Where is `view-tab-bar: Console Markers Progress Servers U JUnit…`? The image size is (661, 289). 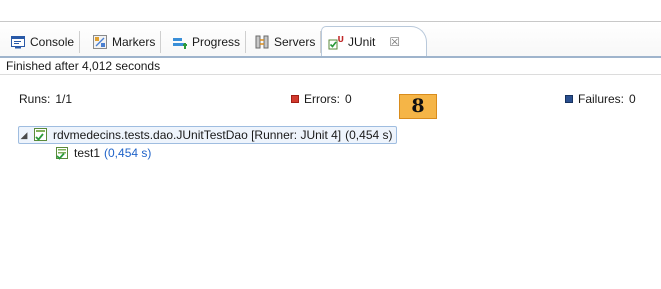
view-tab-bar: Console Markers Progress Servers U JUnit… is located at coordinates (330, 40).